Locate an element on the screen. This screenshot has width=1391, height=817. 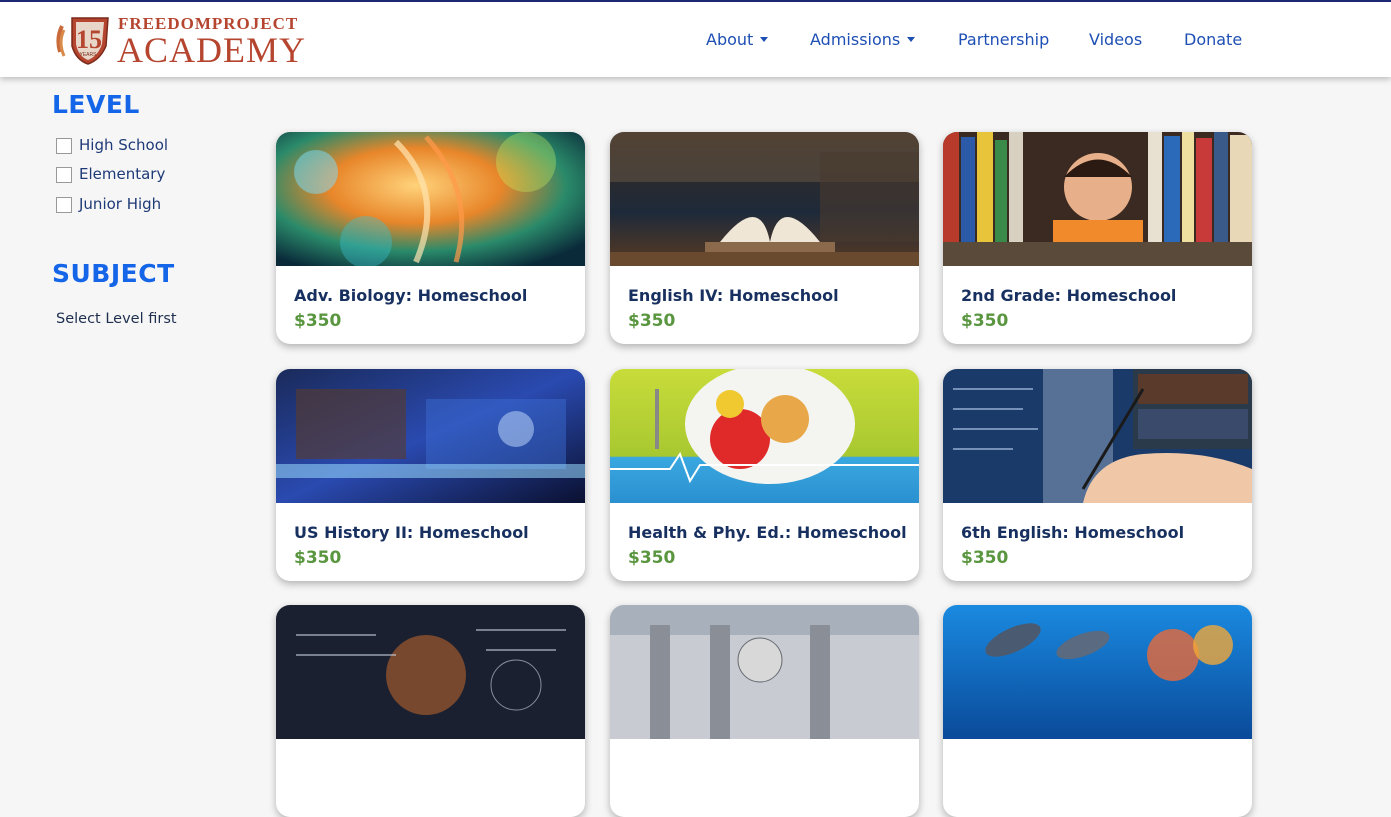
course-title: Adv. Biology: Homeschool is located at coordinates (410, 295).